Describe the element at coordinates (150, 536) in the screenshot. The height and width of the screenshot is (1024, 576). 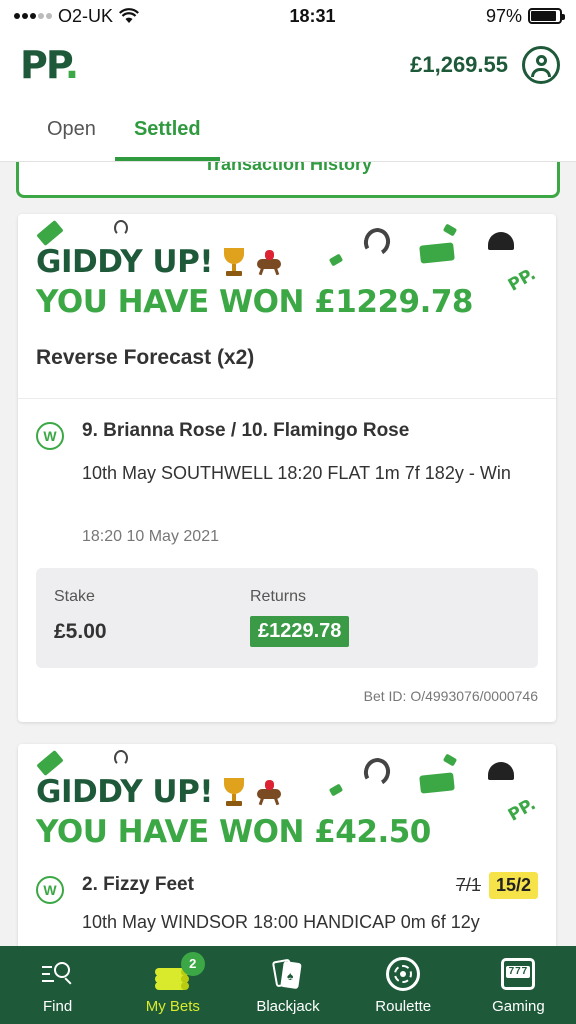
I see `bet-time: 18:20 10 May 2021` at that location.